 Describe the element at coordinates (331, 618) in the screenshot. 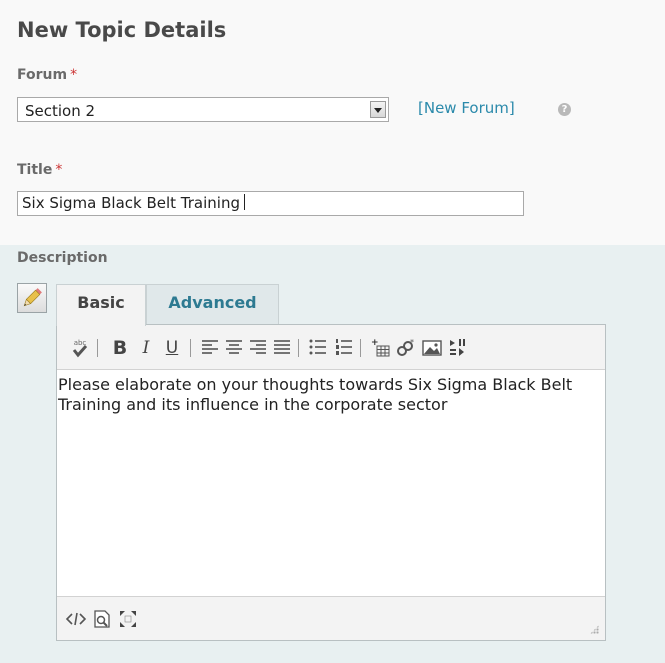

I see `editor-footer` at that location.